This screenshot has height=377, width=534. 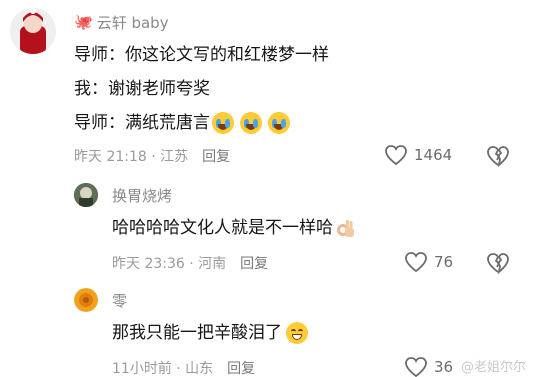 I want to click on reply-text-content: 那我只能一把辛酸泪了, so click(x=197, y=333).